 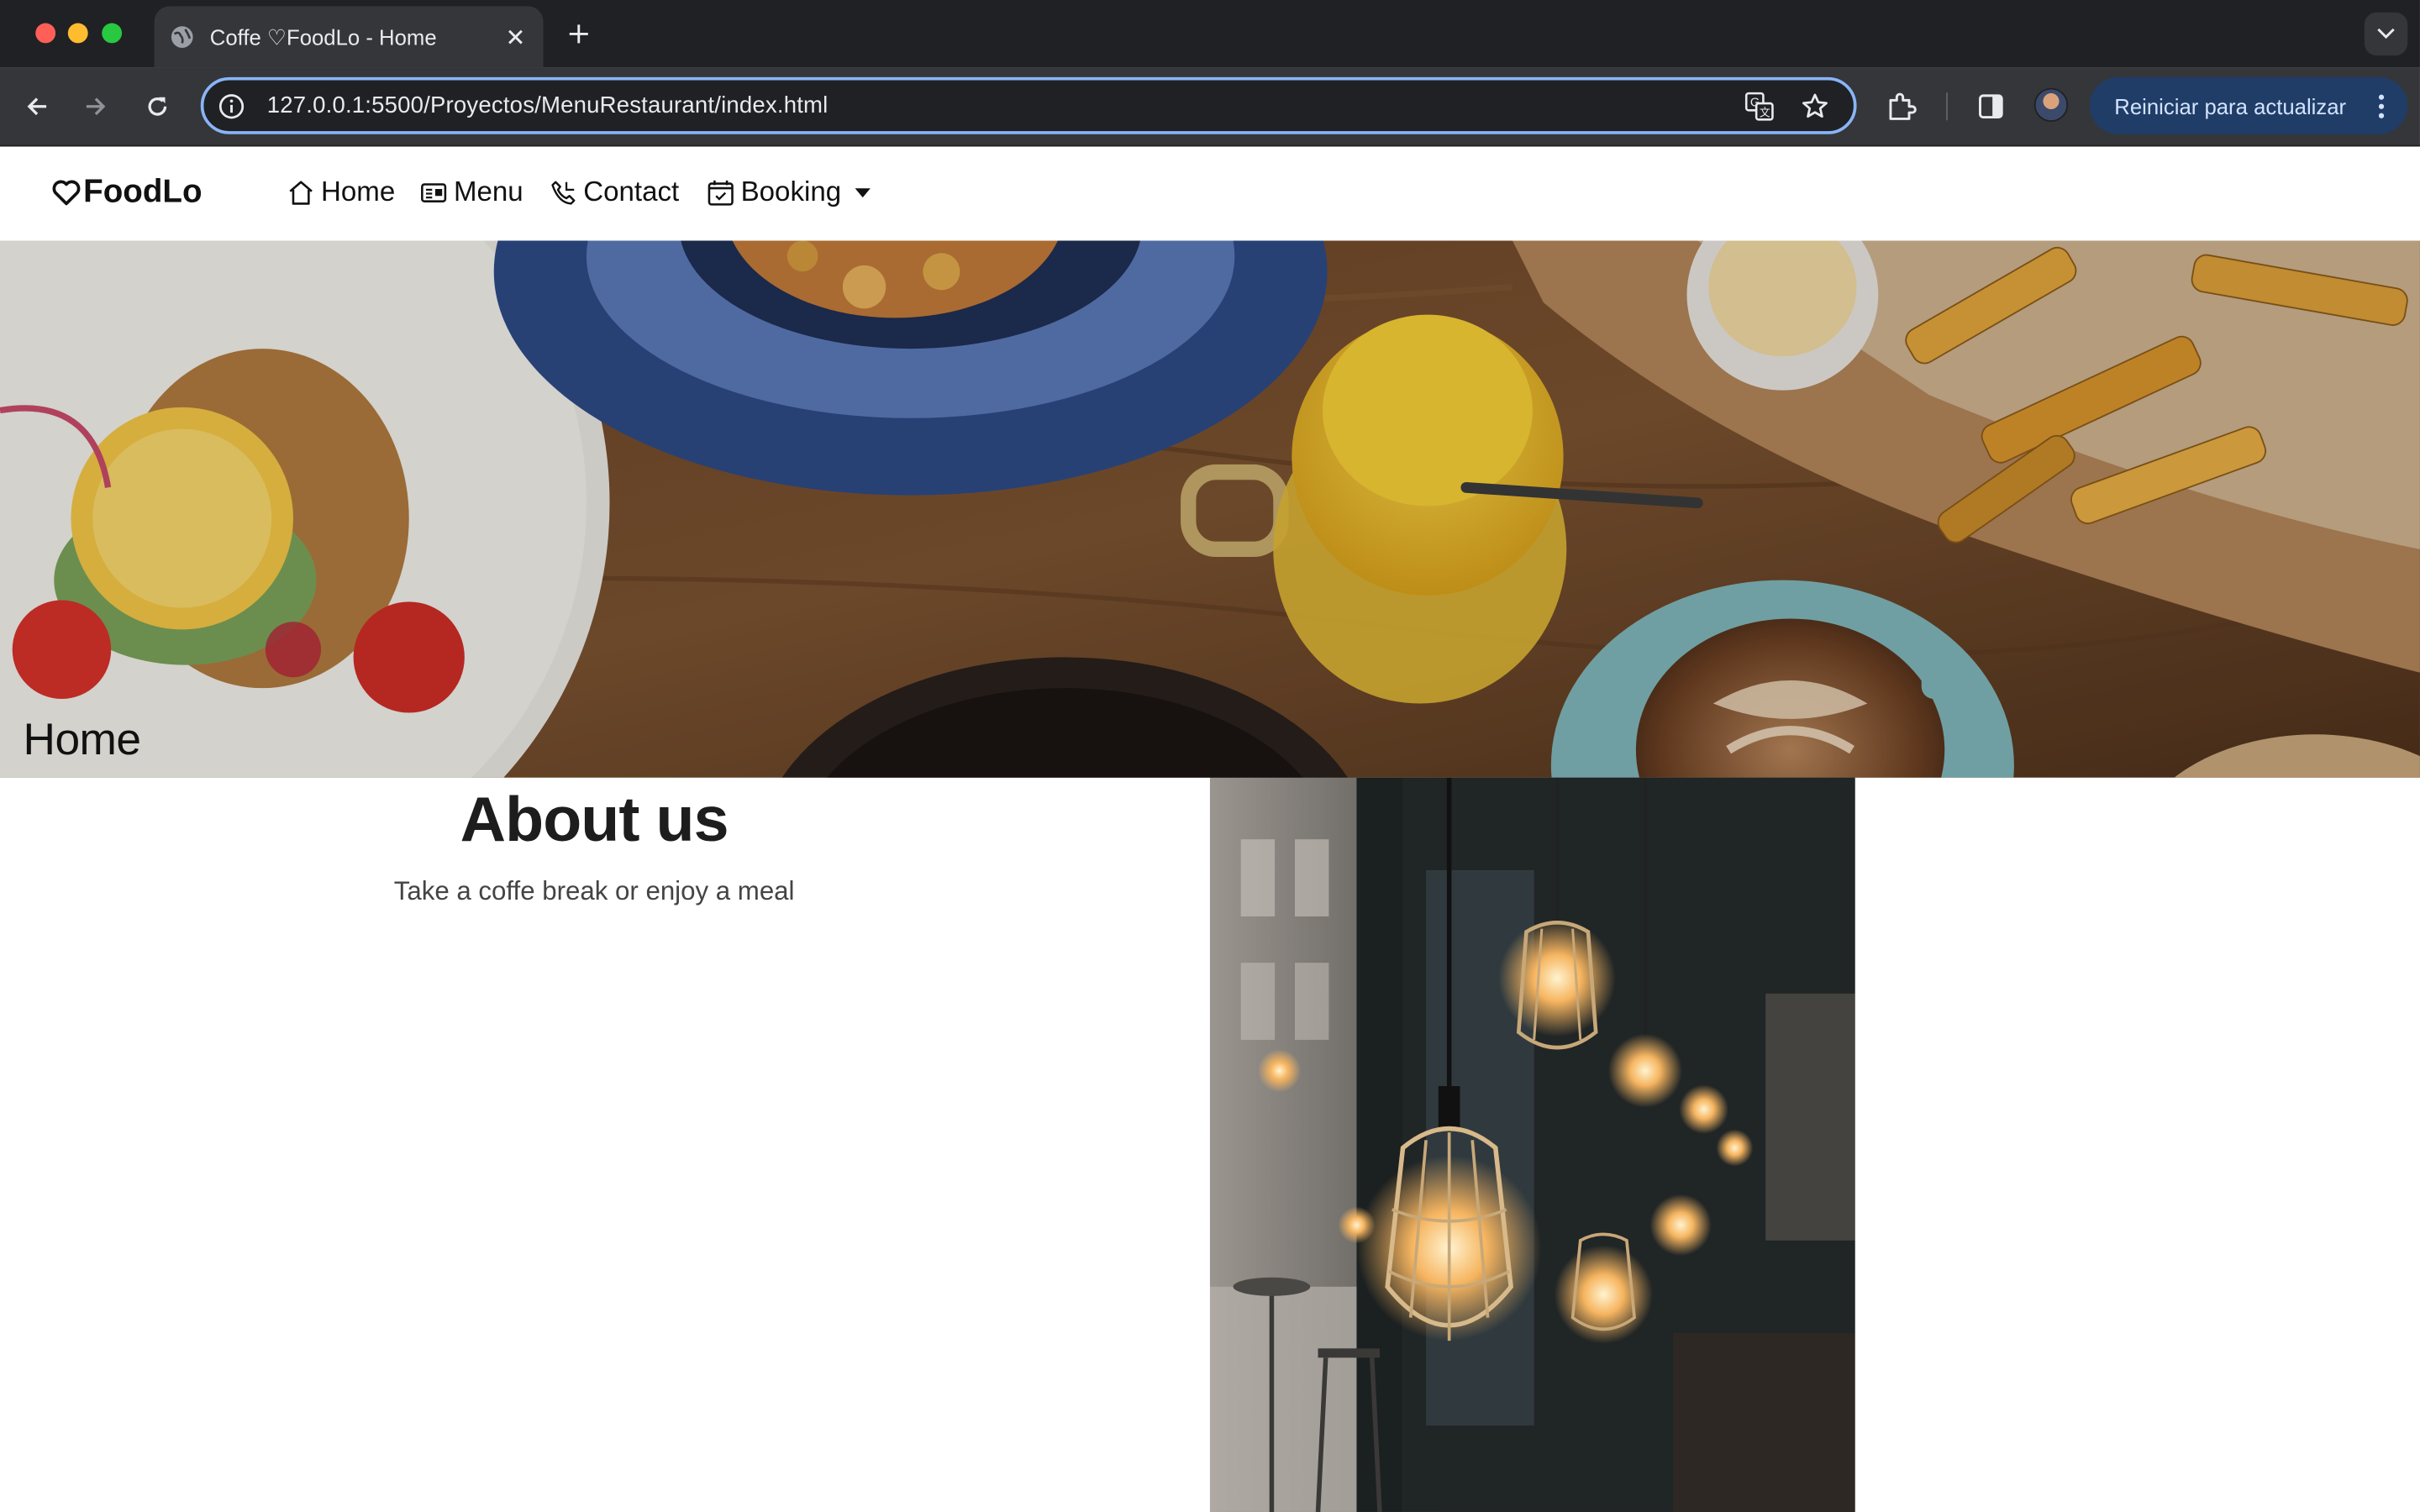 I want to click on brand-logo-link: FoodLo, so click(x=127, y=193).